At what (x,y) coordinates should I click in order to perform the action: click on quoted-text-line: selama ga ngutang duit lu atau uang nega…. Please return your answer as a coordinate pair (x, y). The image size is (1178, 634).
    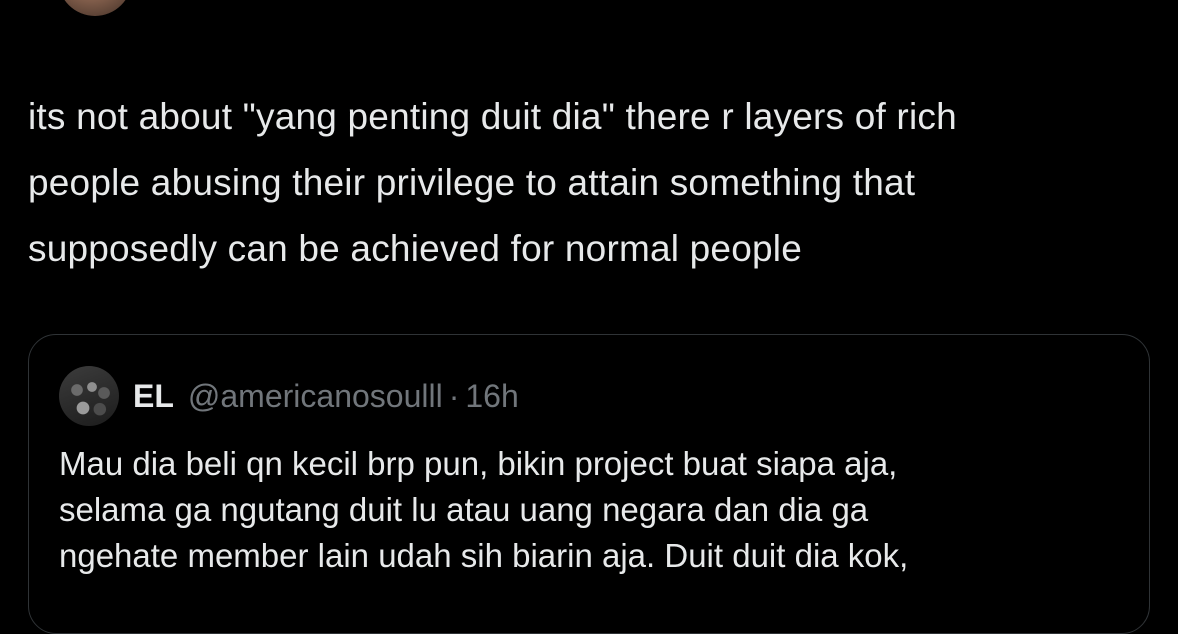
    Looking at the image, I should click on (464, 509).